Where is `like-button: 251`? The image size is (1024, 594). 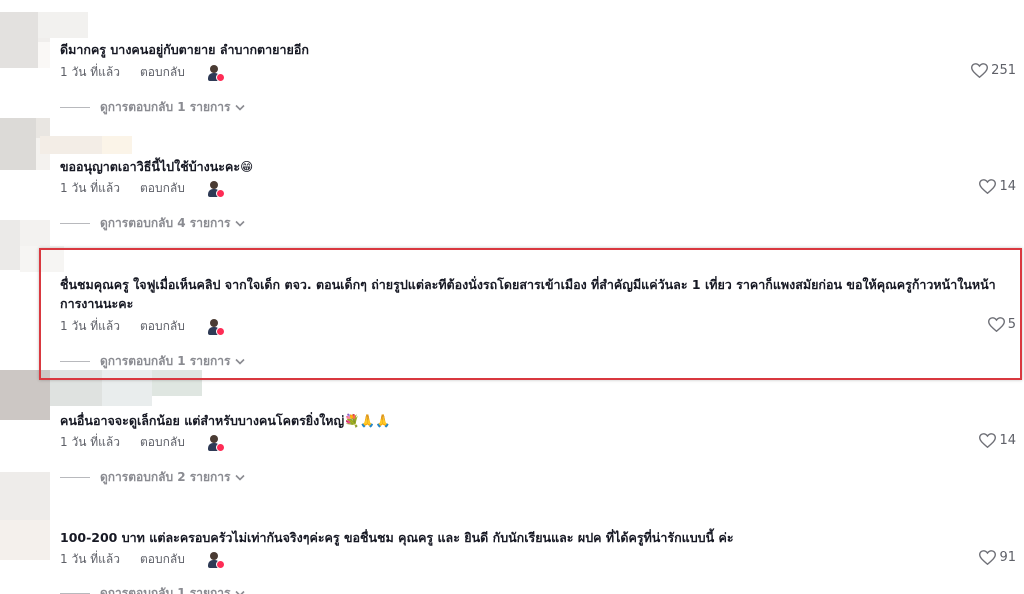 like-button: 251 is located at coordinates (993, 70).